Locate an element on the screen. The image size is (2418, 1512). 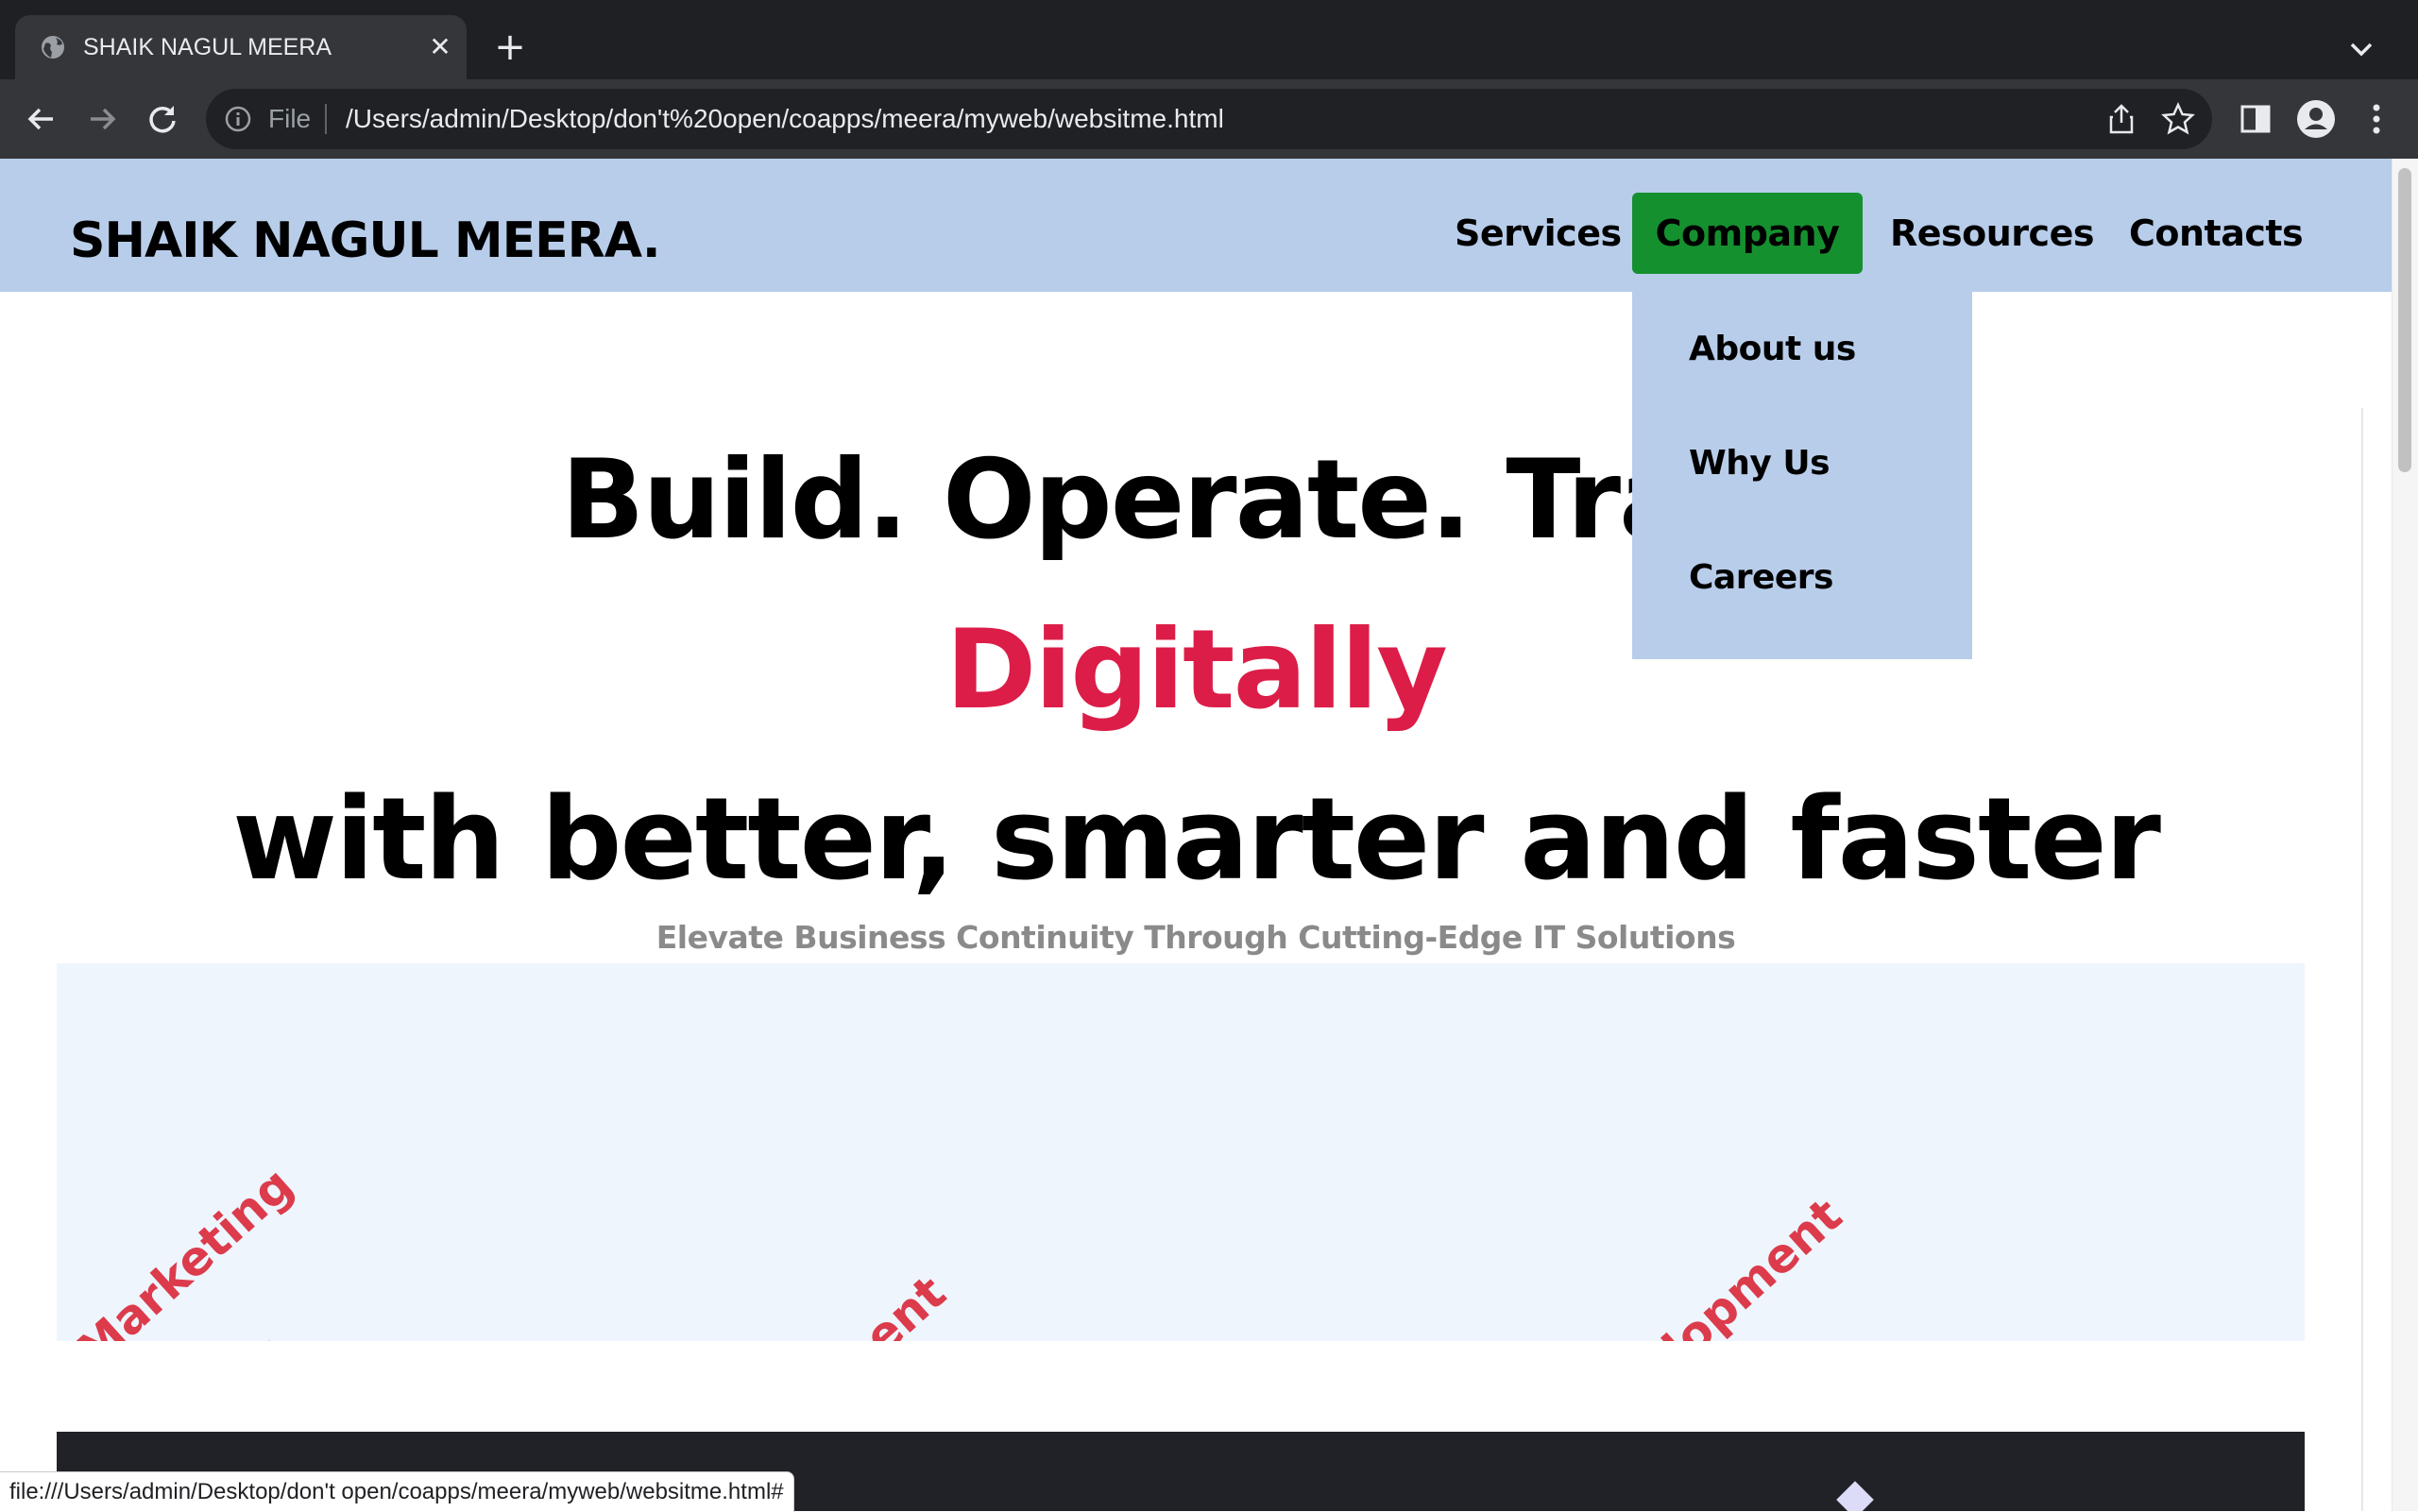
inner-scroll-divider is located at coordinates (2362, 959).